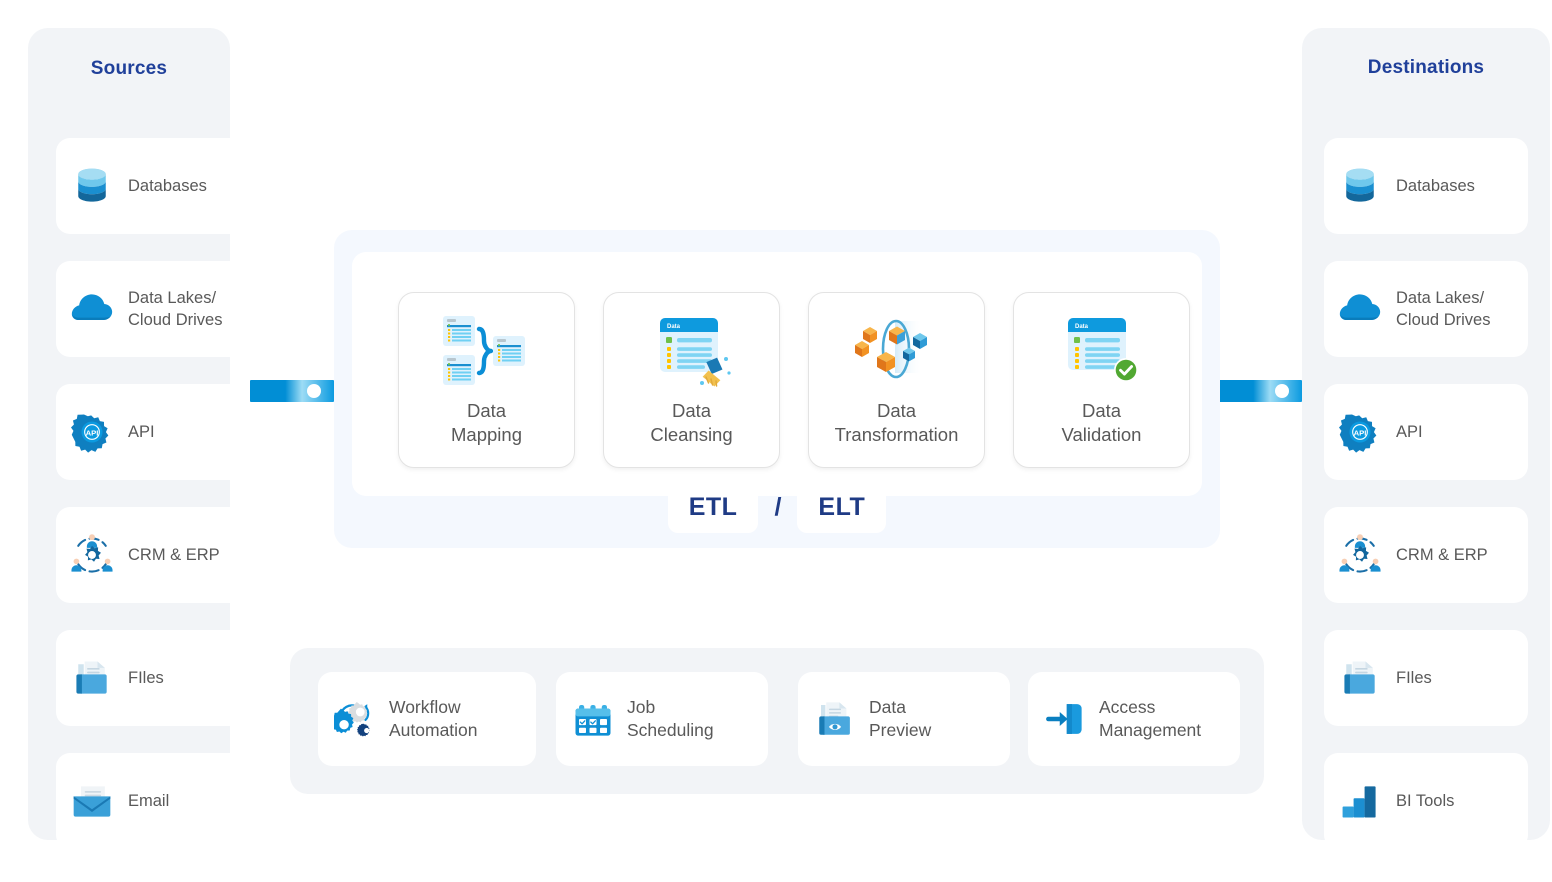  I want to click on source-item-label: Email, so click(149, 800).